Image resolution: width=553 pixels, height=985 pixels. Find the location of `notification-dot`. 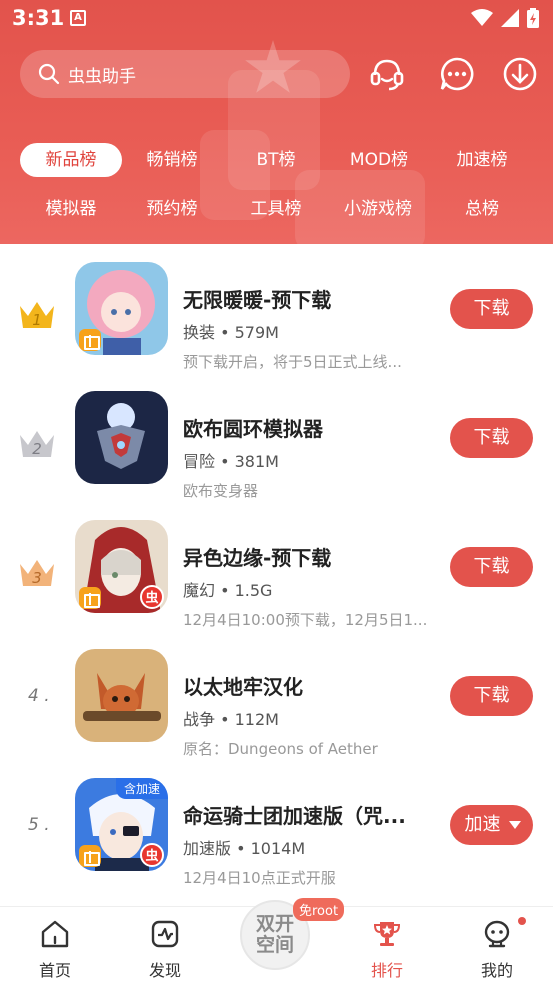

notification-dot is located at coordinates (522, 921).